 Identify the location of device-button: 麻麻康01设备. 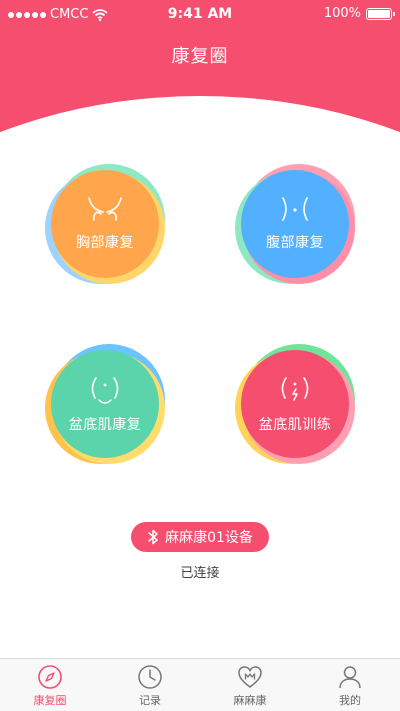
(200, 537).